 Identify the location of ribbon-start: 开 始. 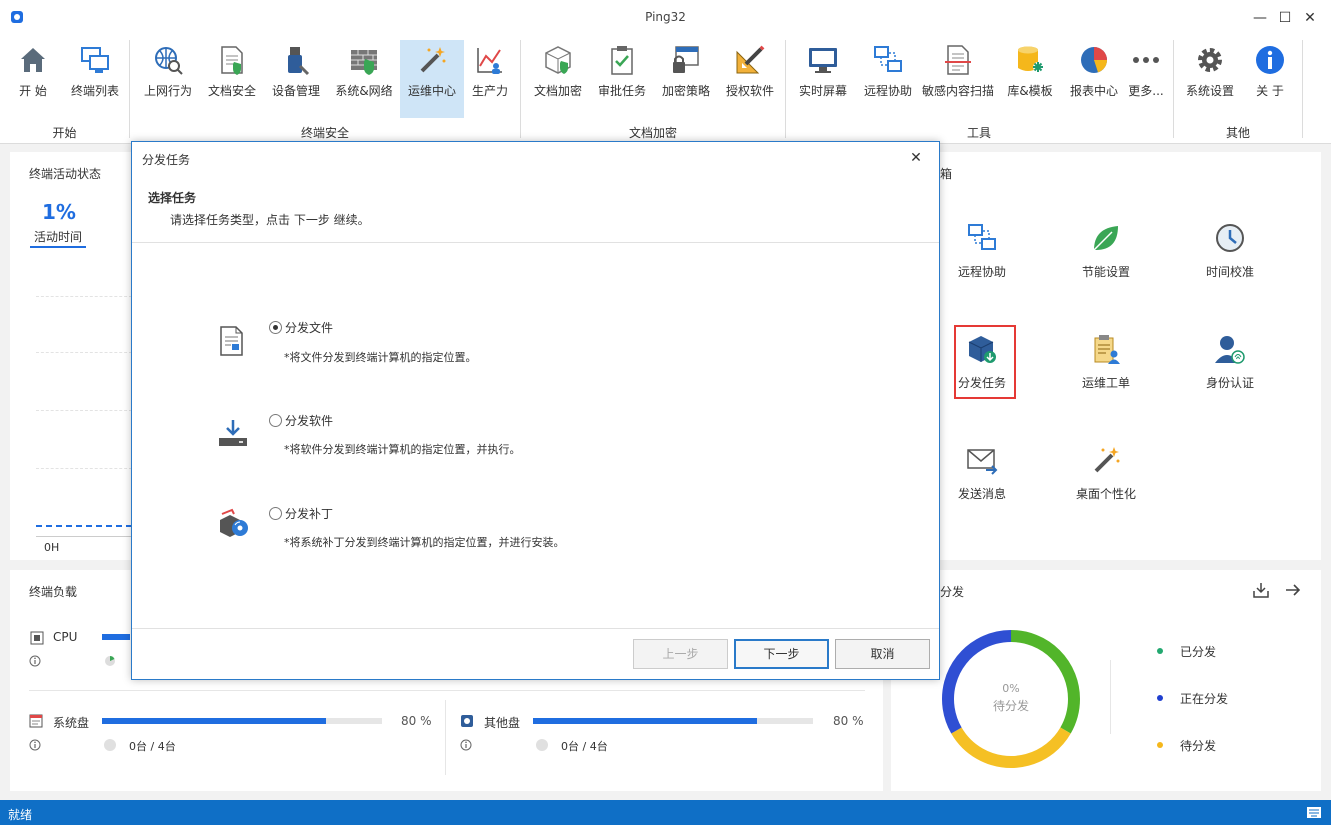
(33, 79).